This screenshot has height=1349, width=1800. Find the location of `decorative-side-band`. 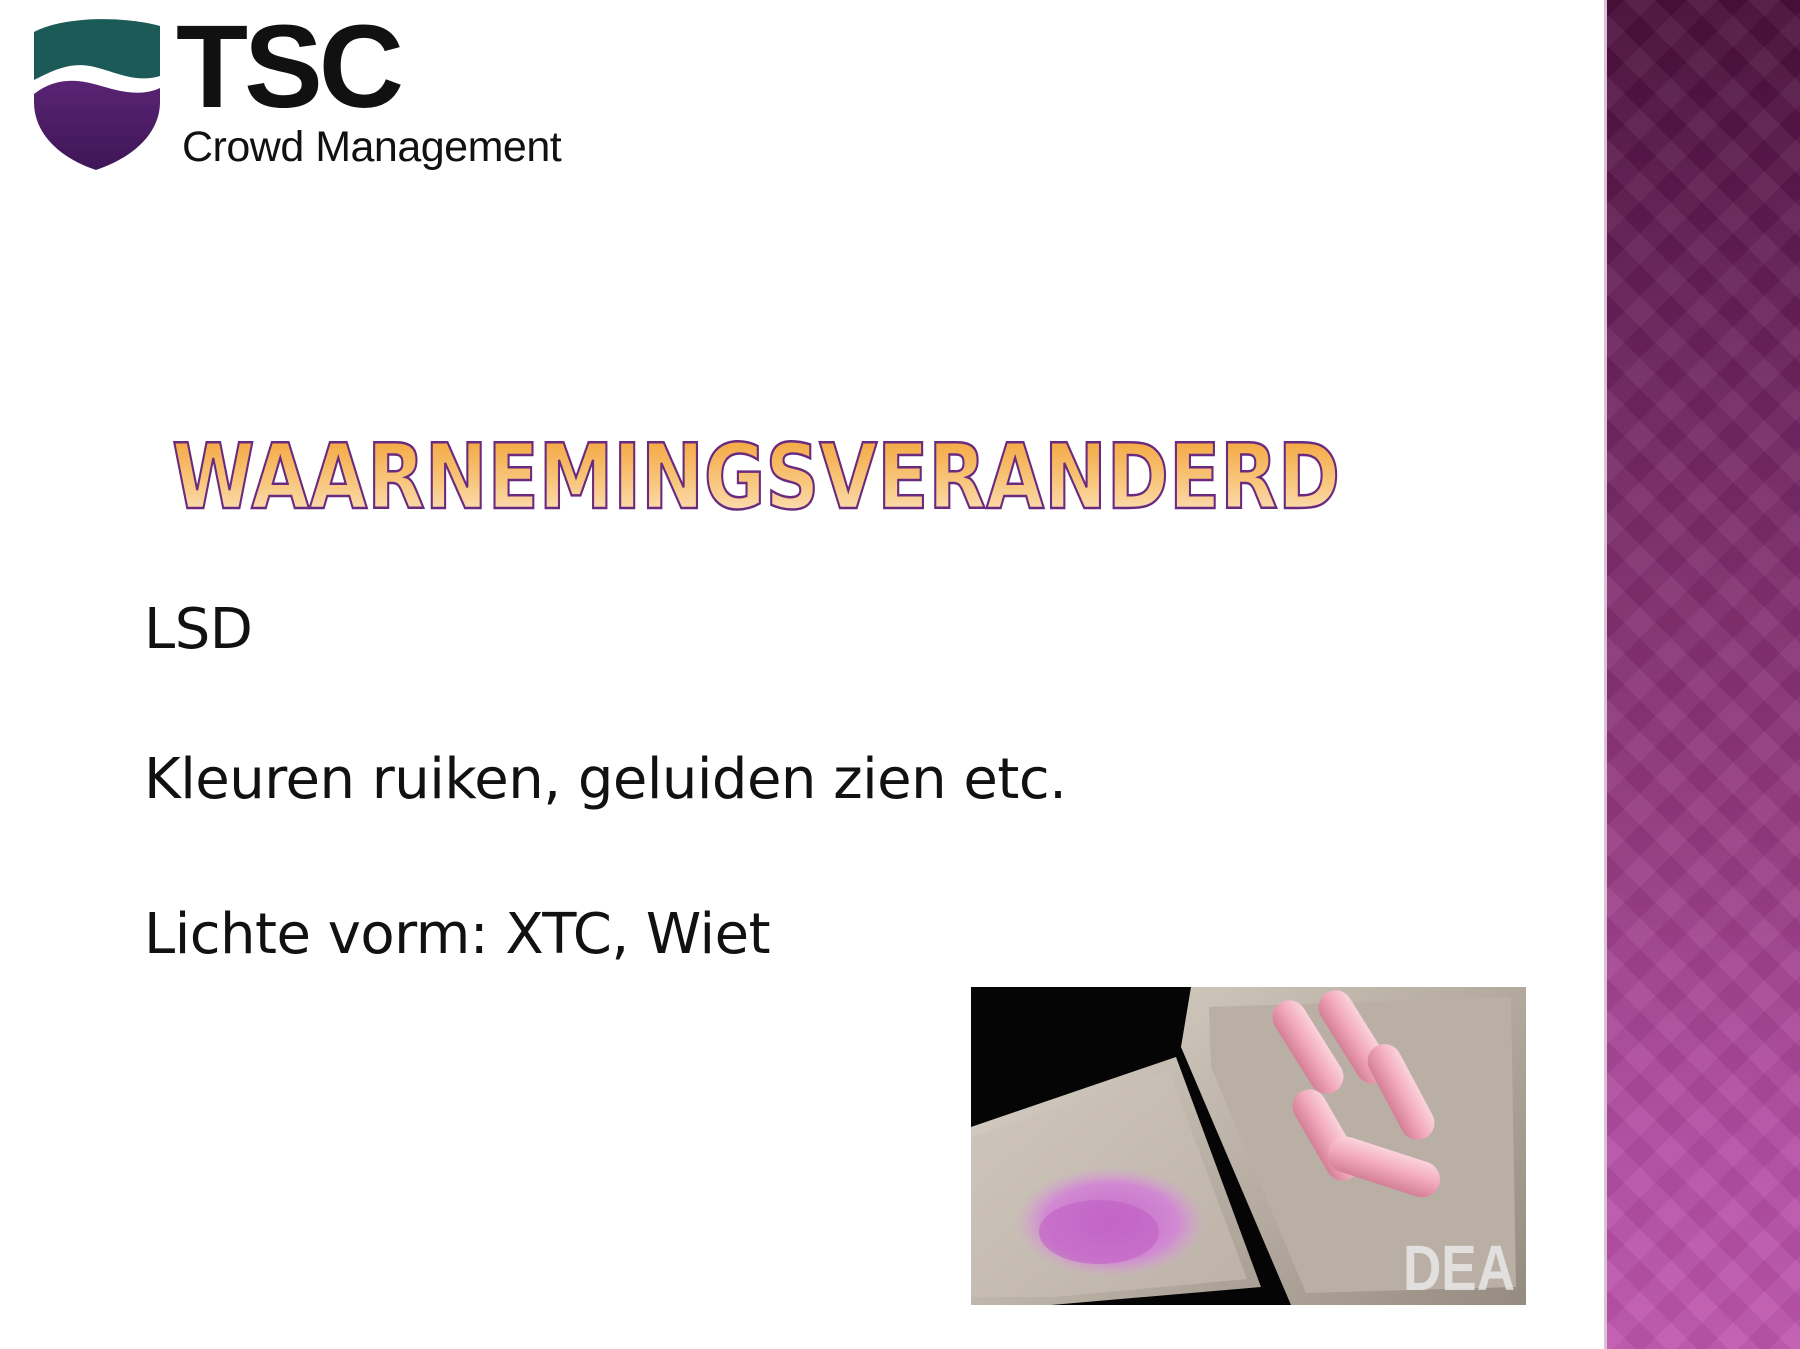

decorative-side-band is located at coordinates (1702, 674).